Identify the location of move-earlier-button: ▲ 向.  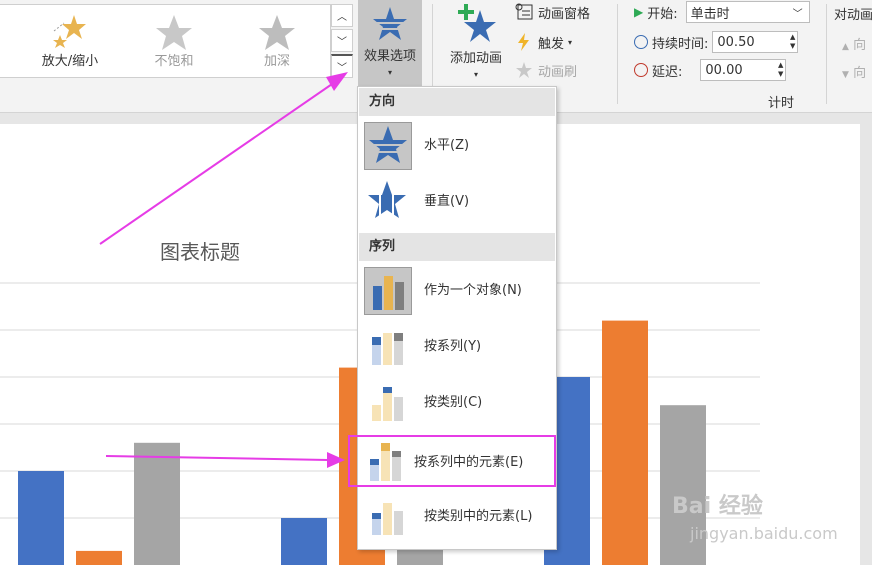
(854, 43).